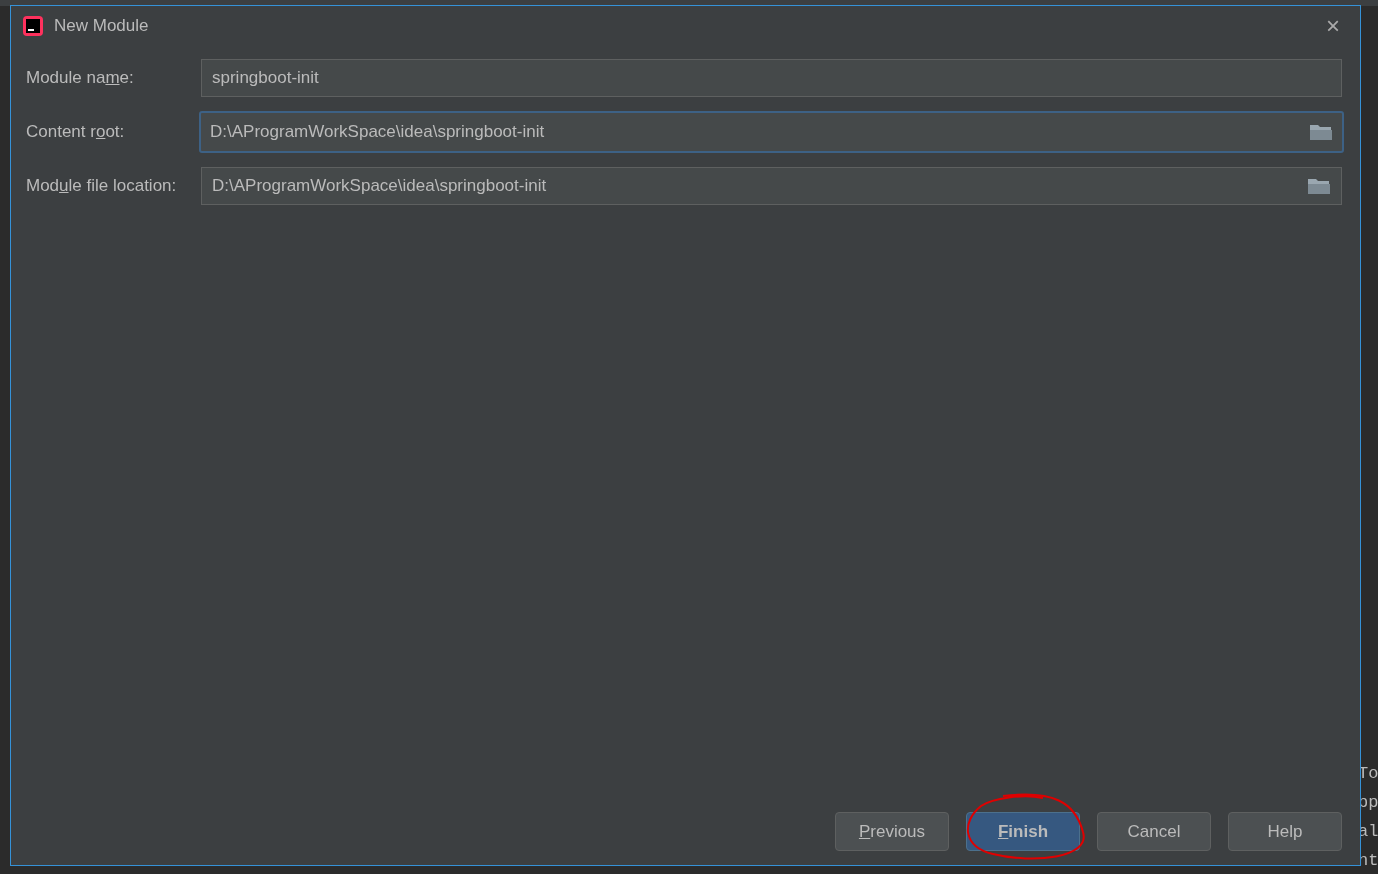 Image resolution: width=1378 pixels, height=874 pixels. Describe the element at coordinates (102, 186) in the screenshot. I see `field-label: Module file location:` at that location.